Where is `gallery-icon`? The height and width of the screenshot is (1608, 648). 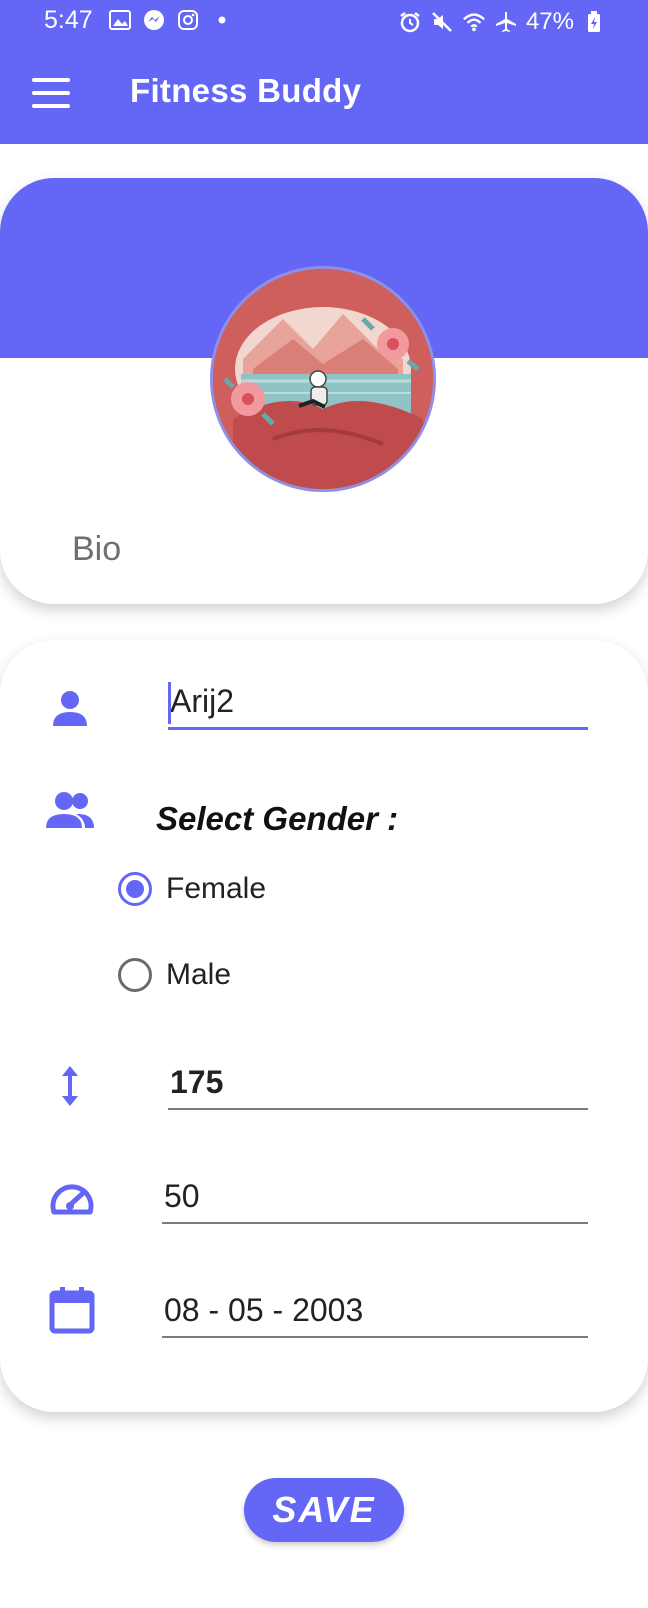
gallery-icon is located at coordinates (120, 20).